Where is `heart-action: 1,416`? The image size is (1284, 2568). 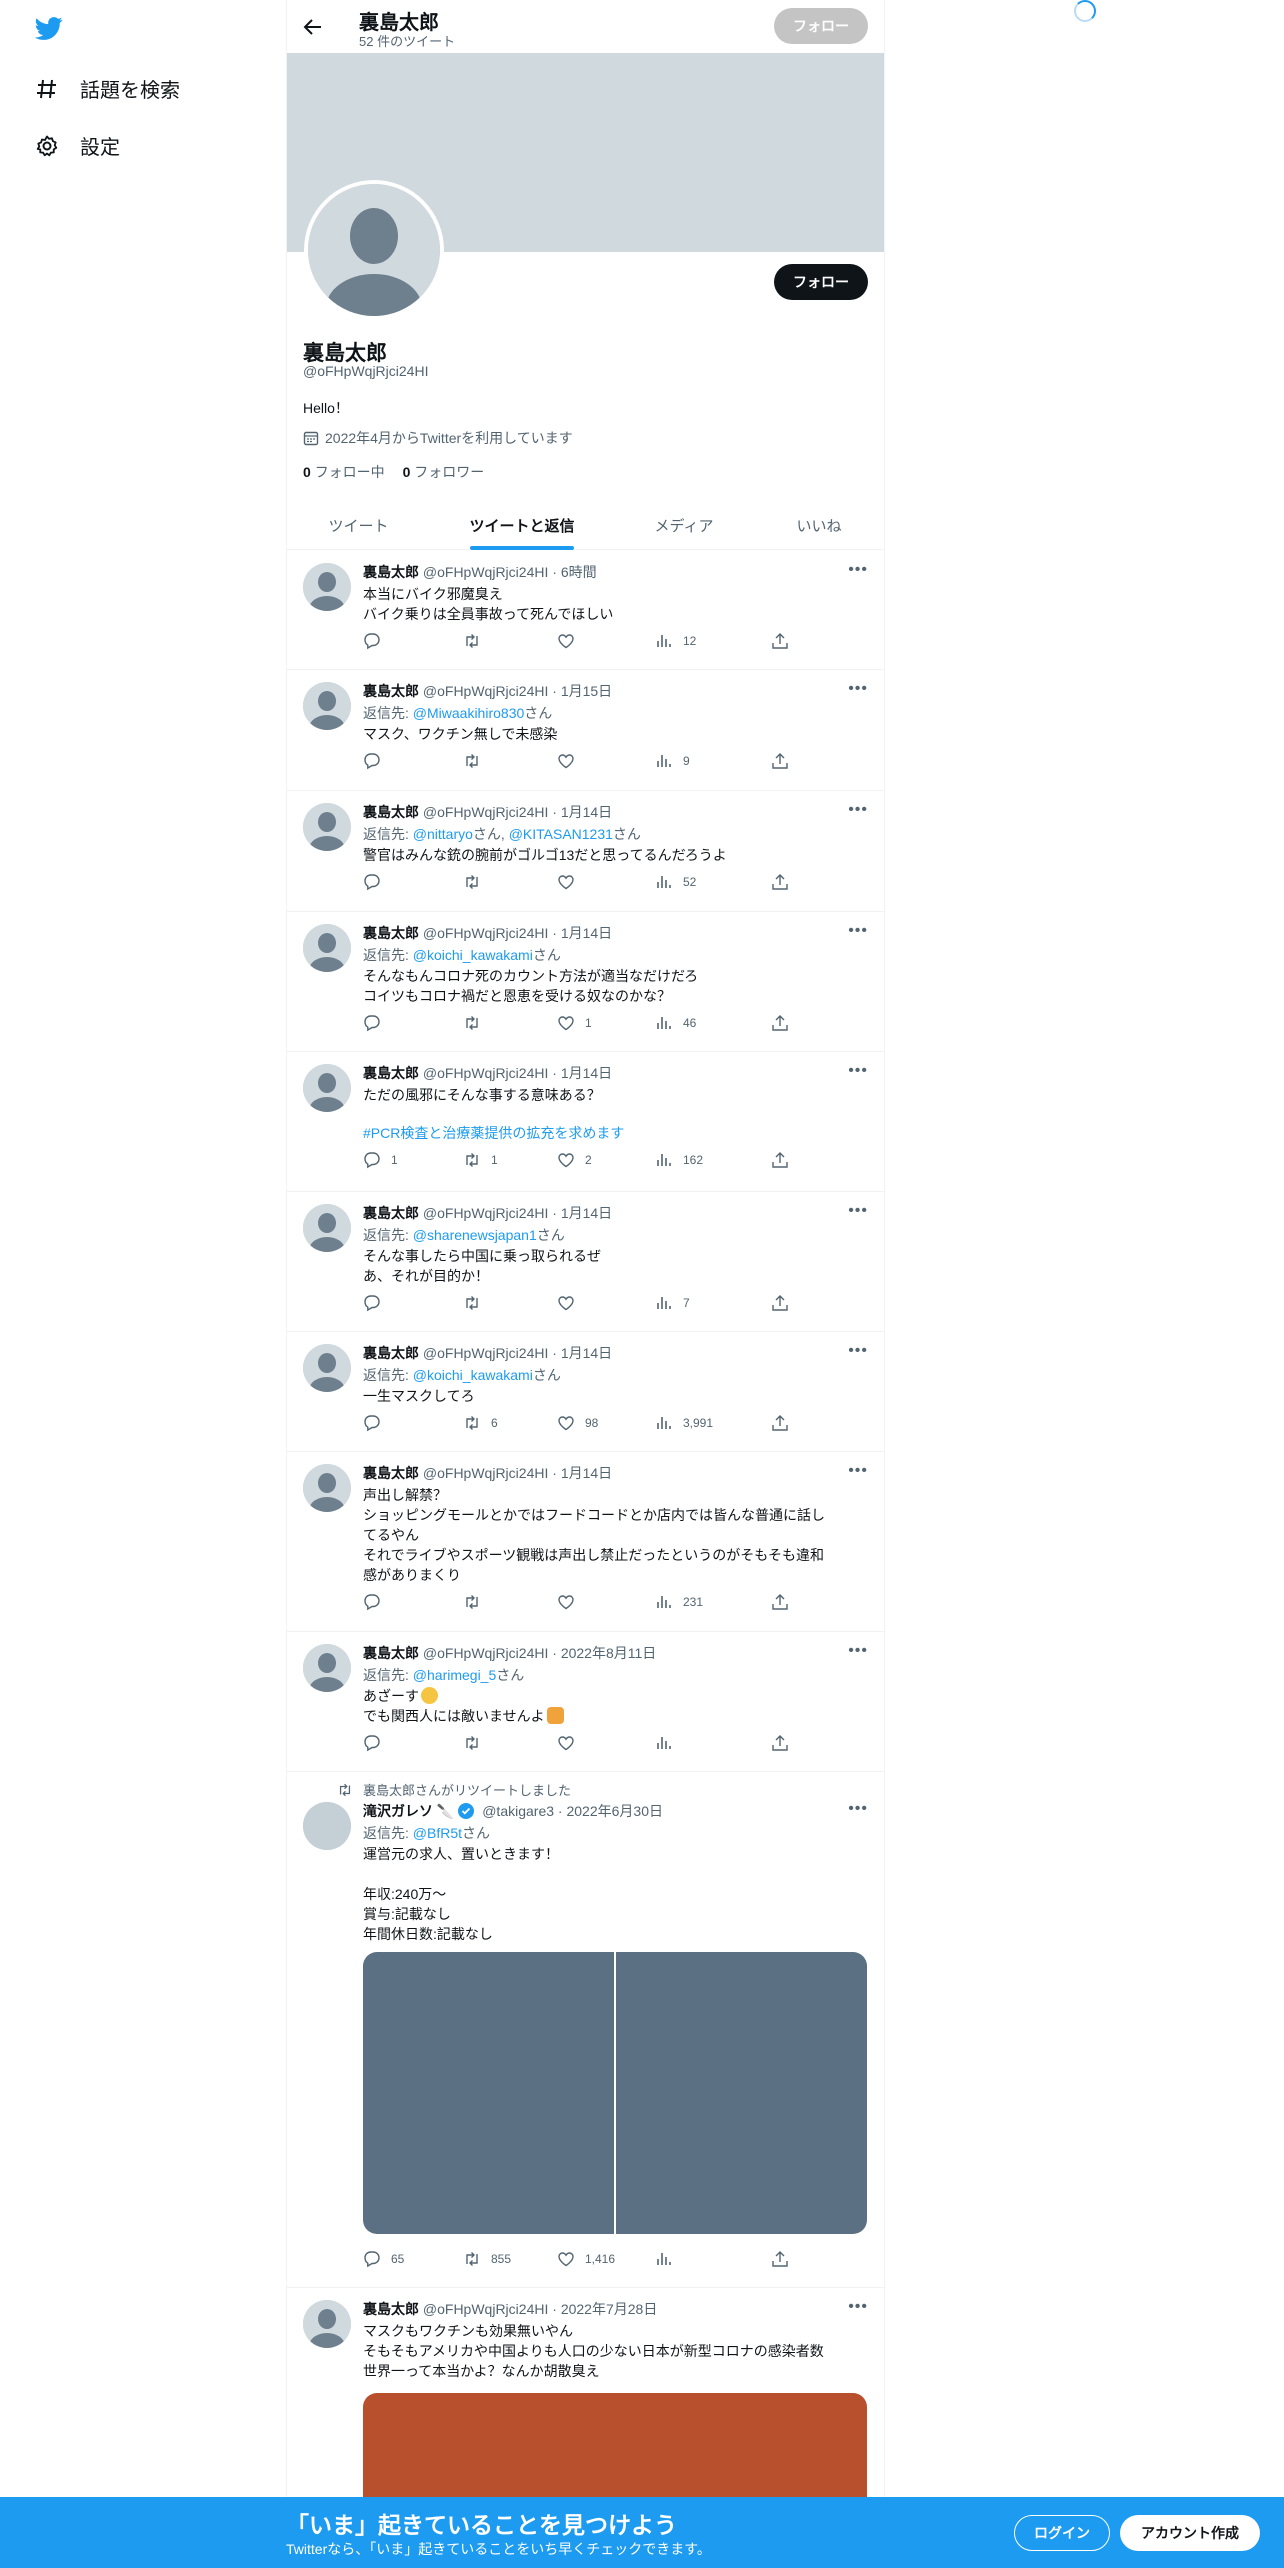
heart-action: 1,416 is located at coordinates (586, 2259).